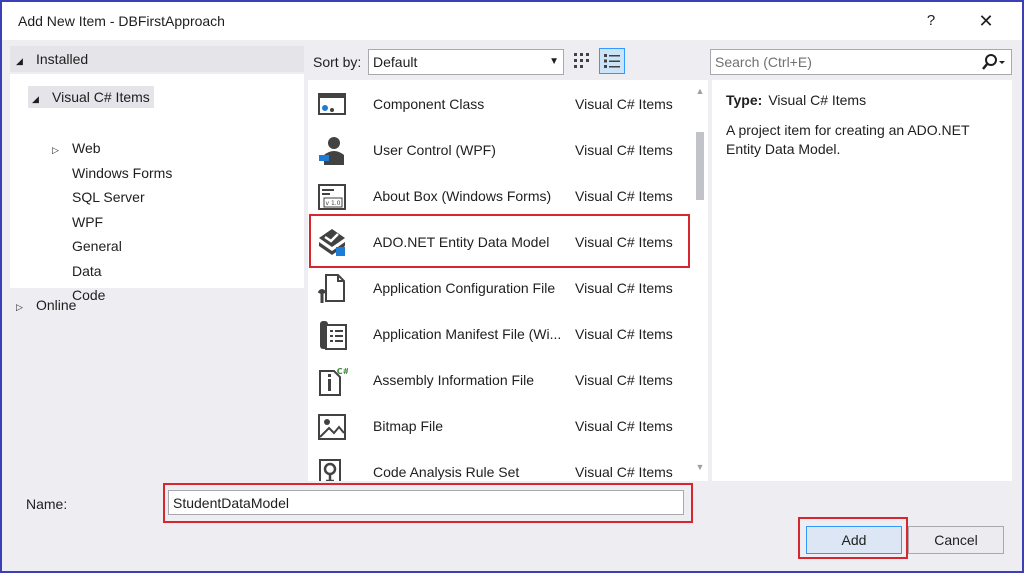  What do you see at coordinates (512, 21) in the screenshot?
I see `title-bar: Add New Item - DBFirstApproach ? ✕` at bounding box center [512, 21].